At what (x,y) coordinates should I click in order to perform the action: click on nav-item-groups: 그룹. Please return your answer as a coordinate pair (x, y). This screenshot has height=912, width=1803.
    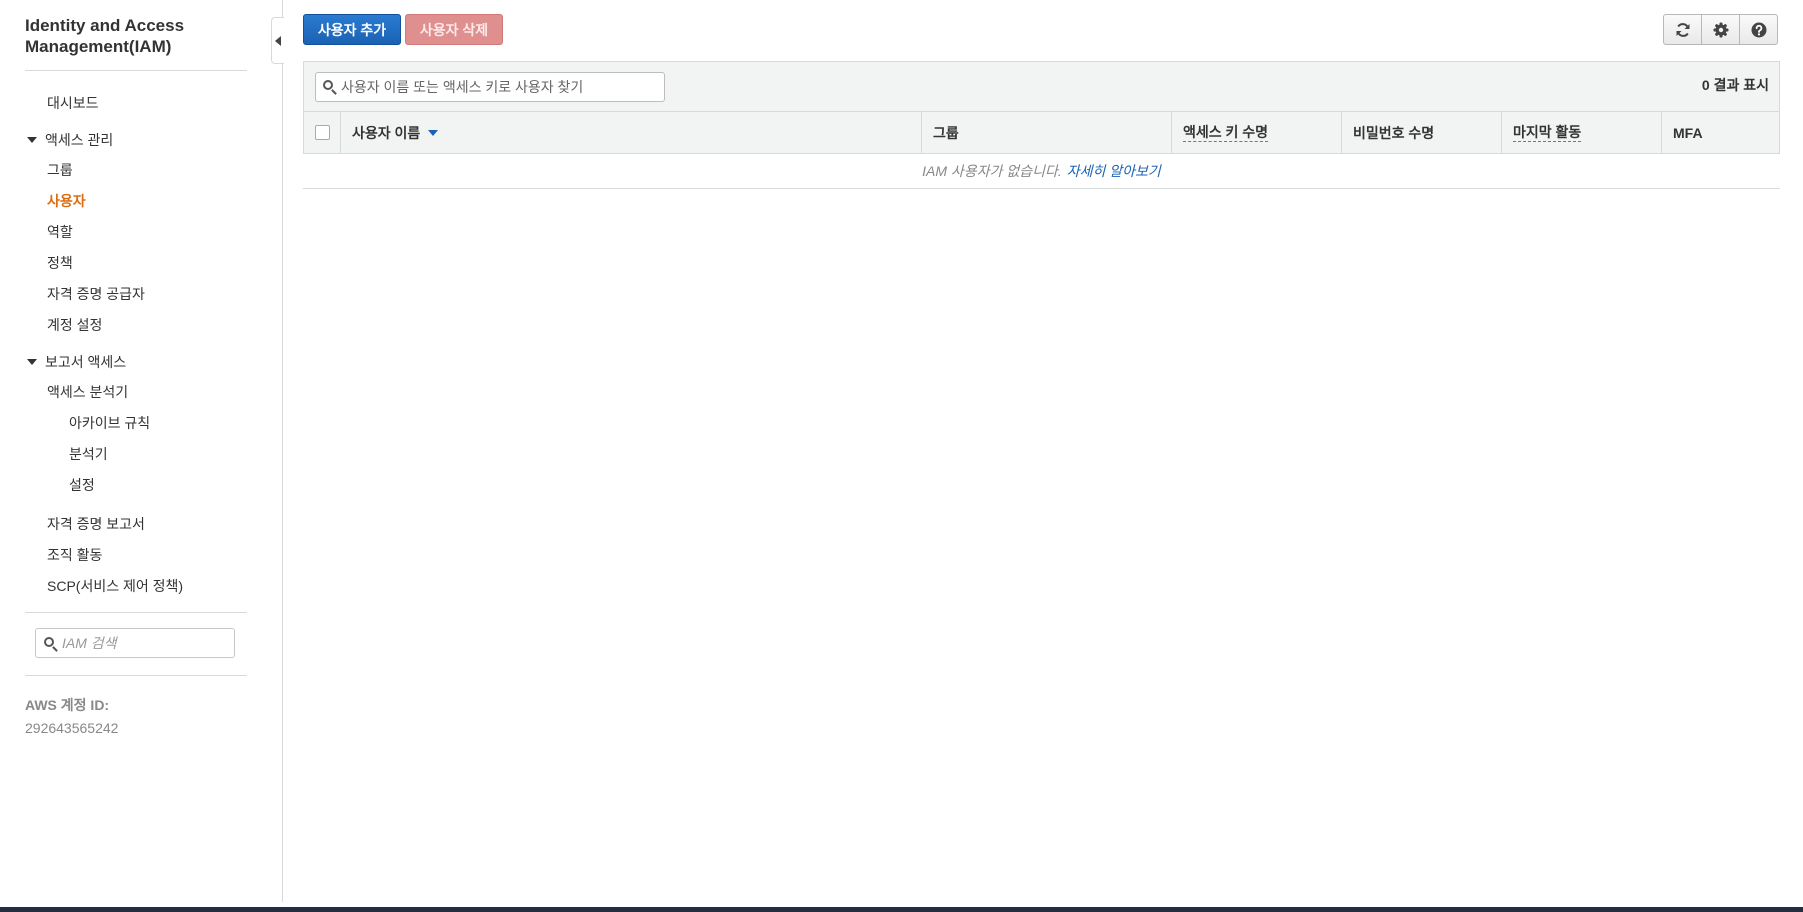
    Looking at the image, I should click on (60, 170).